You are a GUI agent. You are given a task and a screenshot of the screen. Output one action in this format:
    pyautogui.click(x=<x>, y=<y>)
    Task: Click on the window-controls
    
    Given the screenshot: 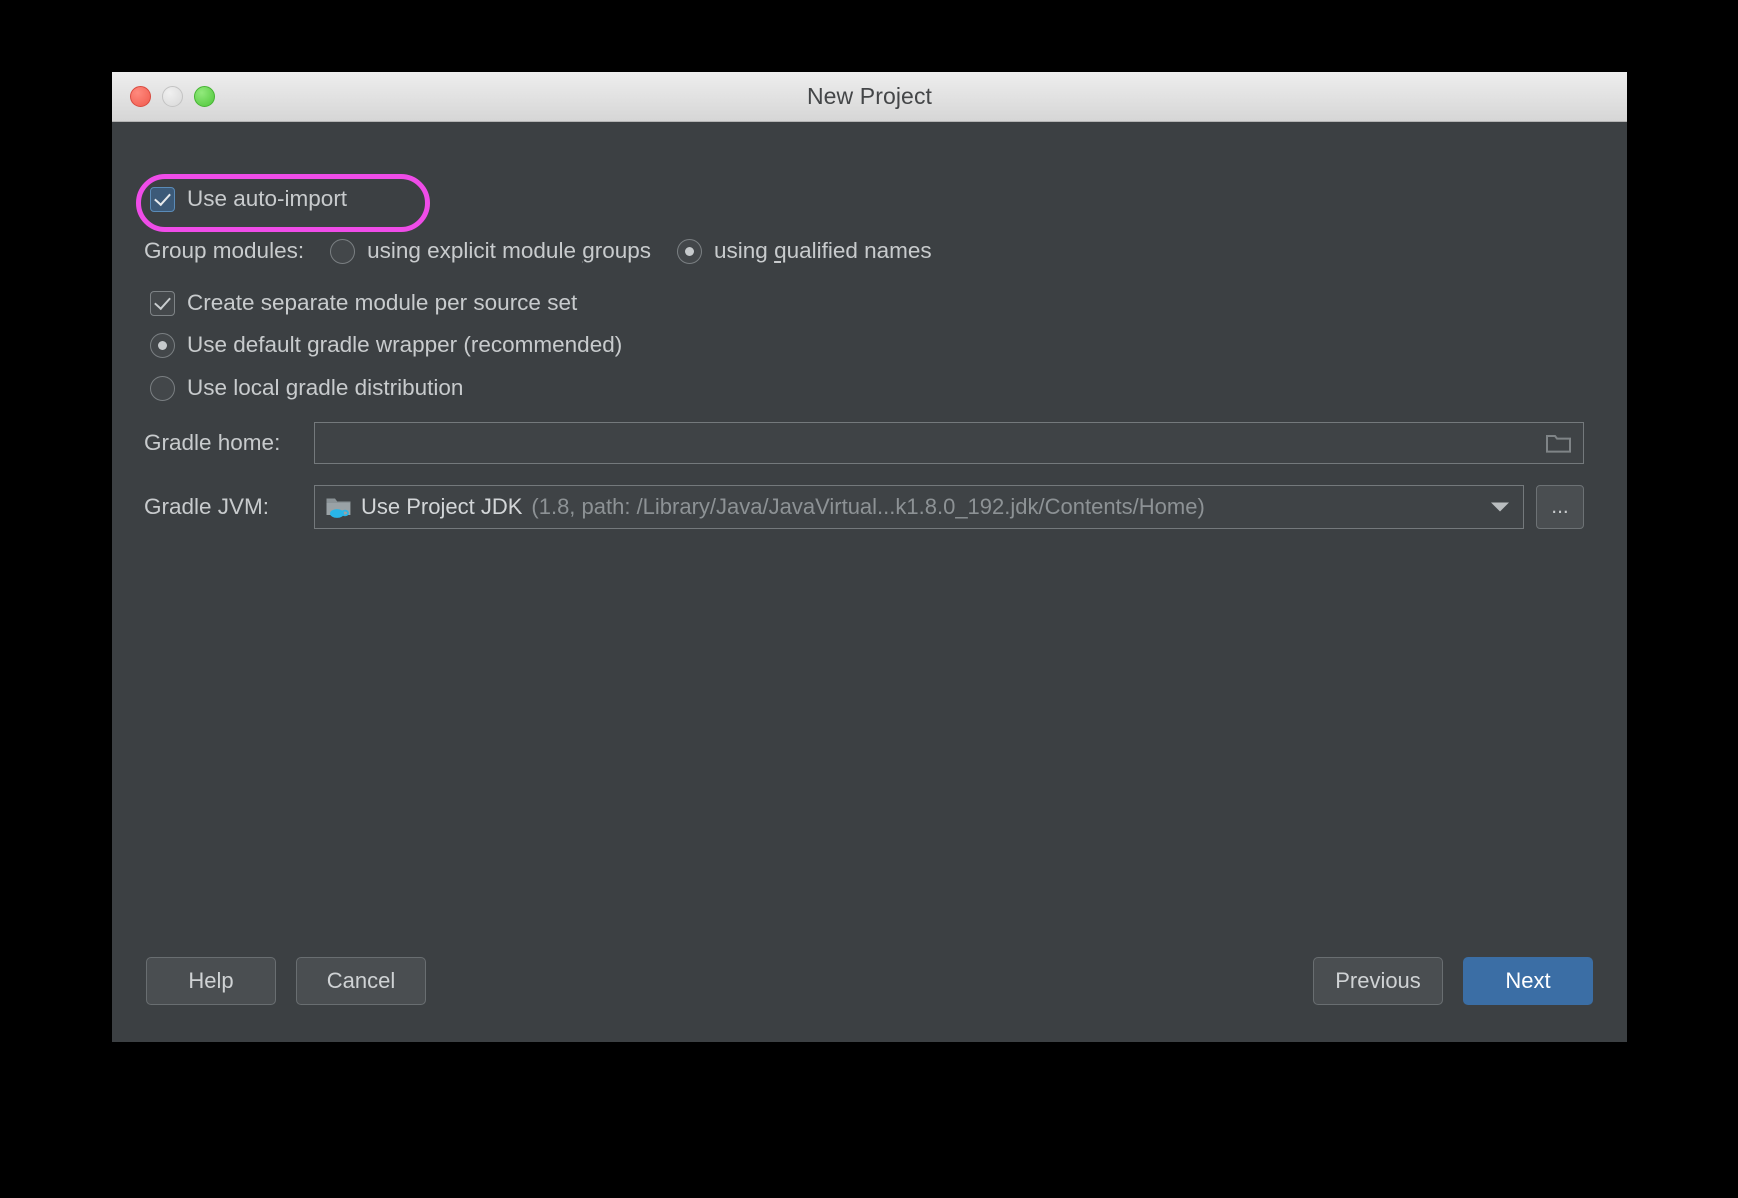 What is the action you would take?
    pyautogui.click(x=172, y=96)
    